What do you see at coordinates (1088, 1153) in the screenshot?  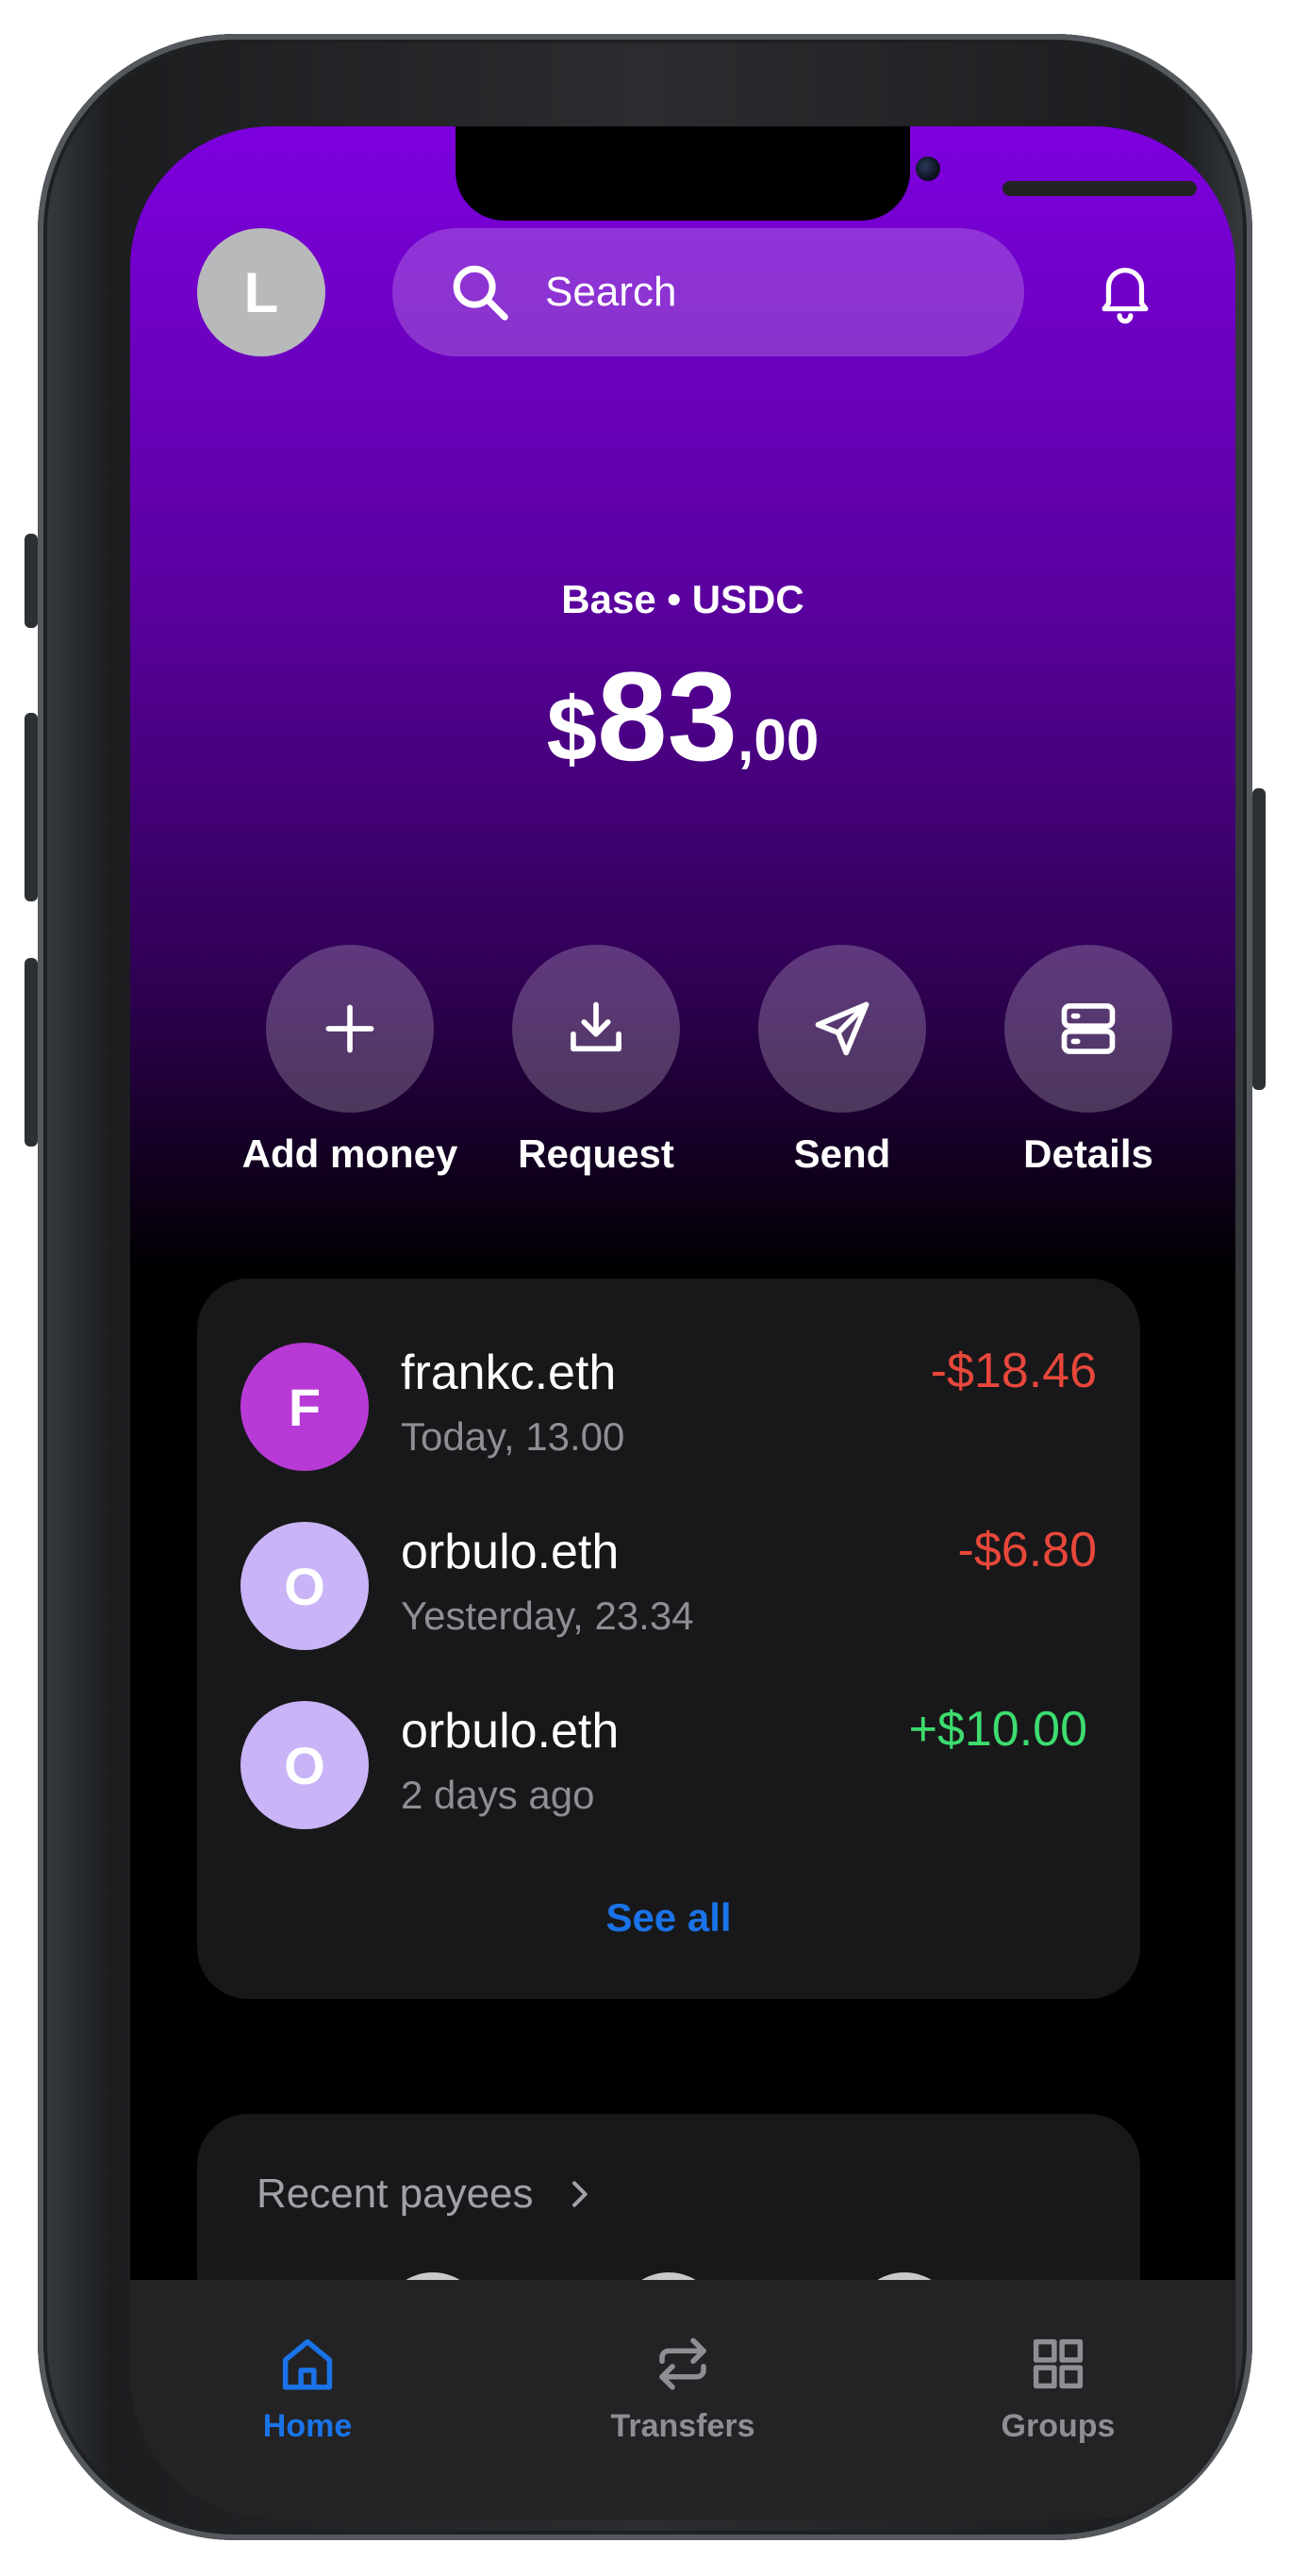 I see `details-label: Details` at bounding box center [1088, 1153].